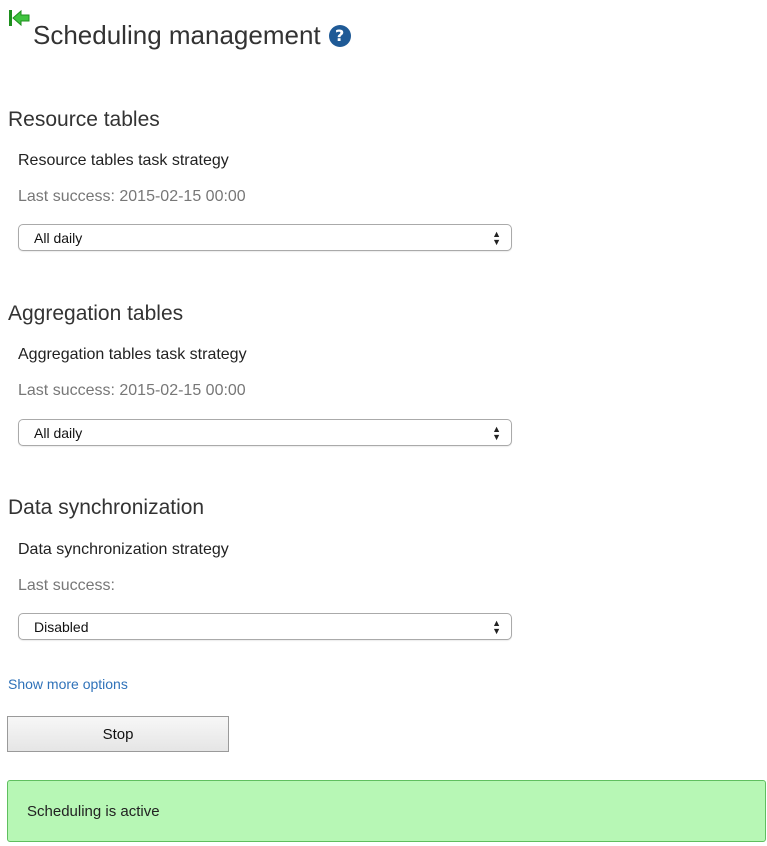  I want to click on resource-tables-strategy-select: All daily ▲ ▼, so click(265, 237).